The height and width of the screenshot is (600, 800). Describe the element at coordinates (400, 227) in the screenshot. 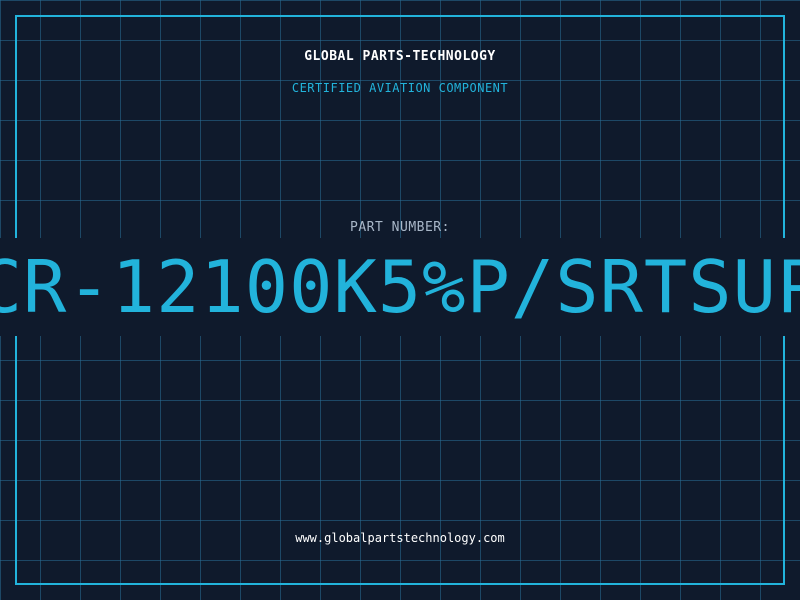

I see `part-number-label: PART NUMBER:` at that location.